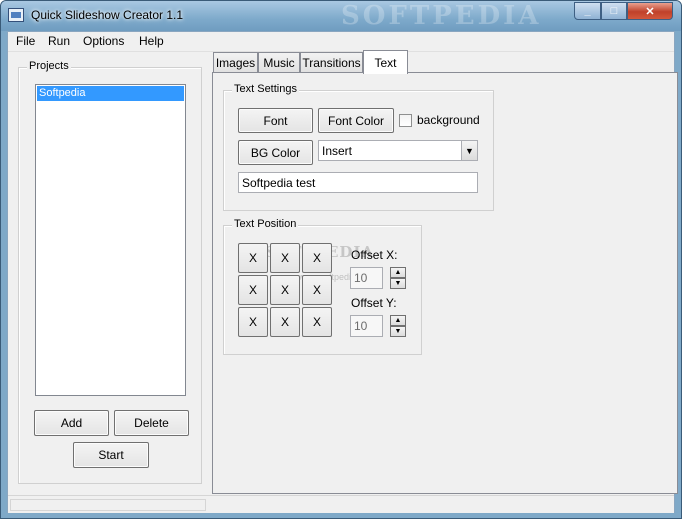  I want to click on bg-color-button: BG Color, so click(275, 152).